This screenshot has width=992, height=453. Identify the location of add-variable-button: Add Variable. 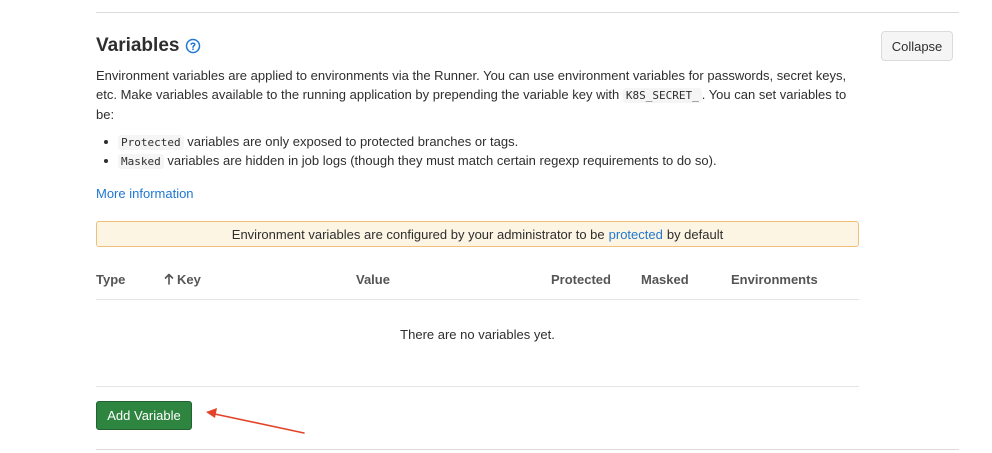
(144, 415).